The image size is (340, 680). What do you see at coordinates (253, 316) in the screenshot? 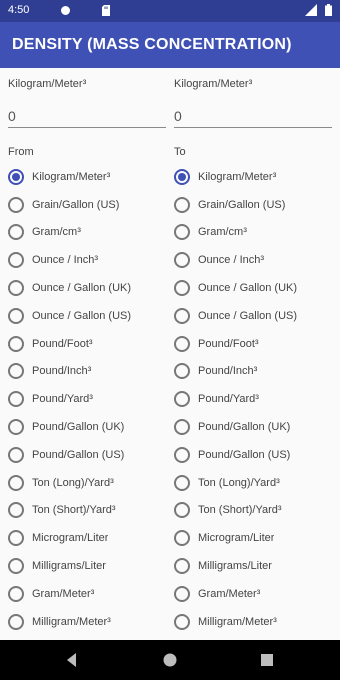
I see `to-unit-option: Ounce / Gallon (US)` at bounding box center [253, 316].